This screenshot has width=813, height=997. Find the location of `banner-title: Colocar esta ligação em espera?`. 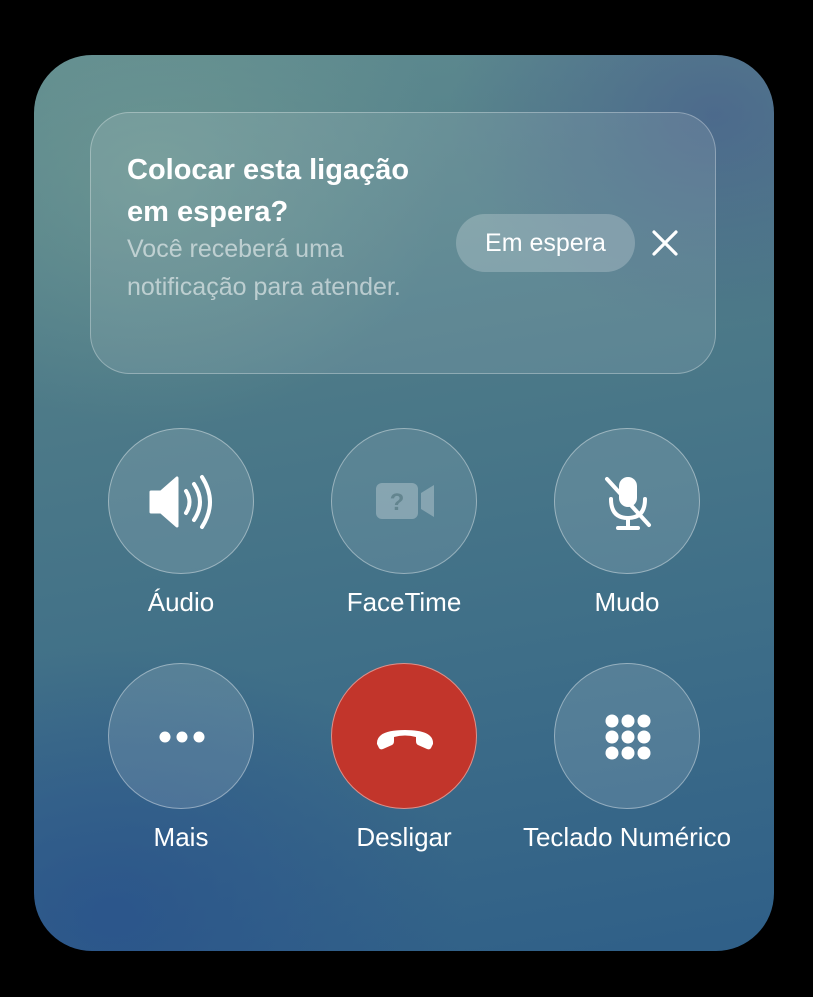

banner-title: Colocar esta ligação em espera? is located at coordinates (268, 191).